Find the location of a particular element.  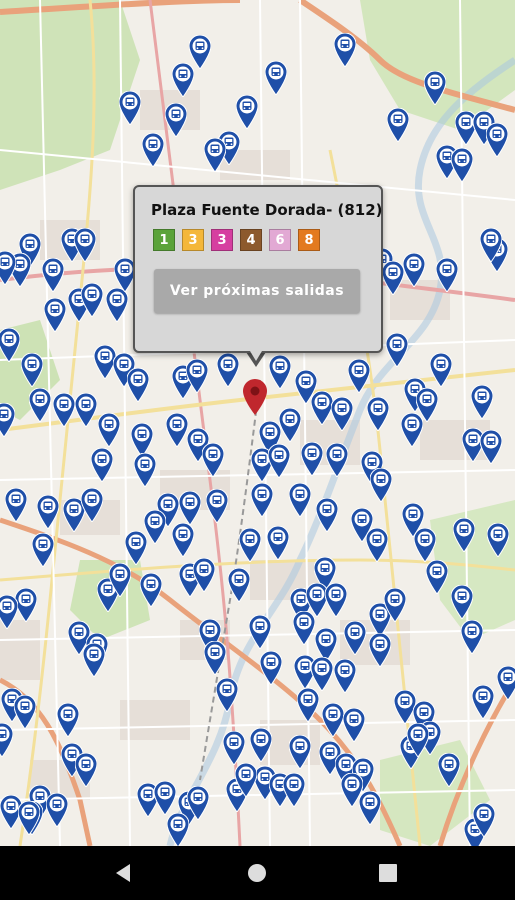

back-triangle-icon is located at coordinates (123, 873).